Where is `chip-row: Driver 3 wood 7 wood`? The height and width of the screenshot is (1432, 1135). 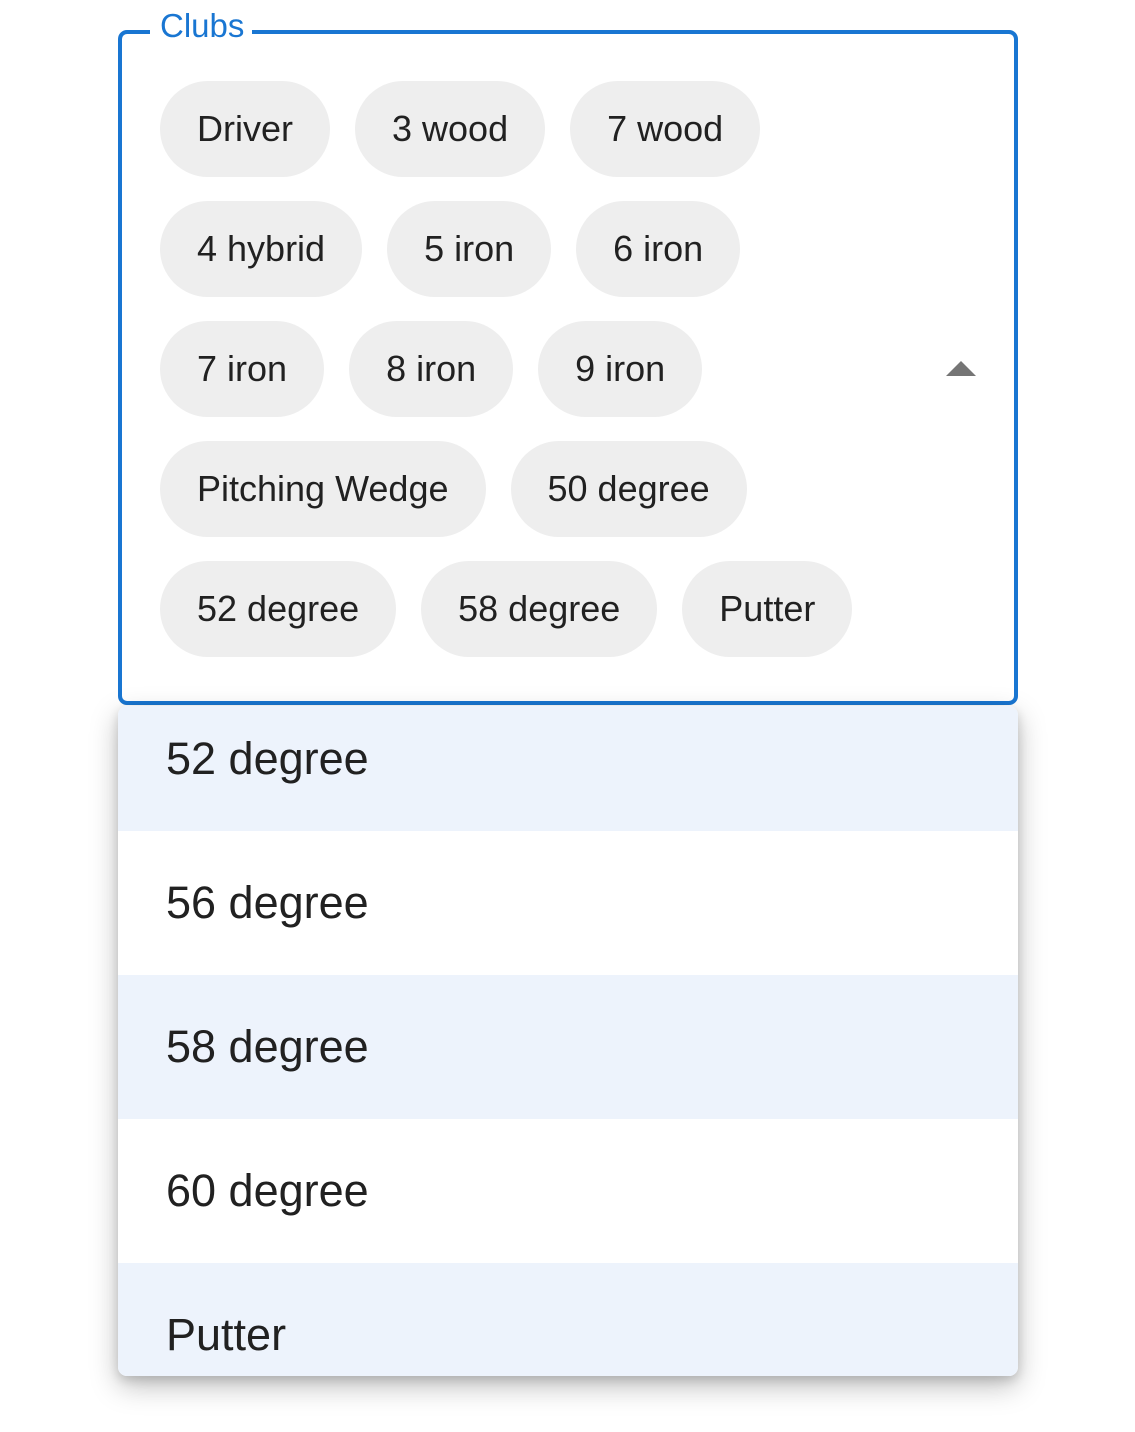 chip-row: Driver 3 wood 7 wood is located at coordinates (540, 129).